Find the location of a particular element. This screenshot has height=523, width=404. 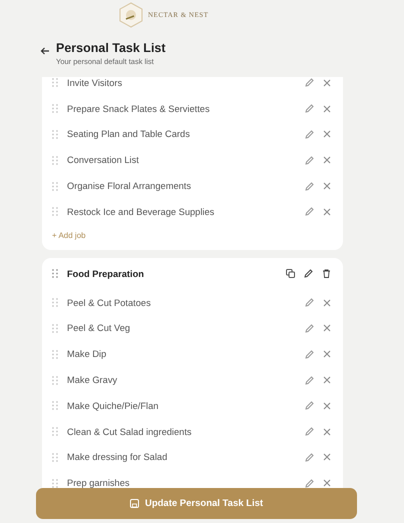

section-title: Food Preparation is located at coordinates (106, 273).